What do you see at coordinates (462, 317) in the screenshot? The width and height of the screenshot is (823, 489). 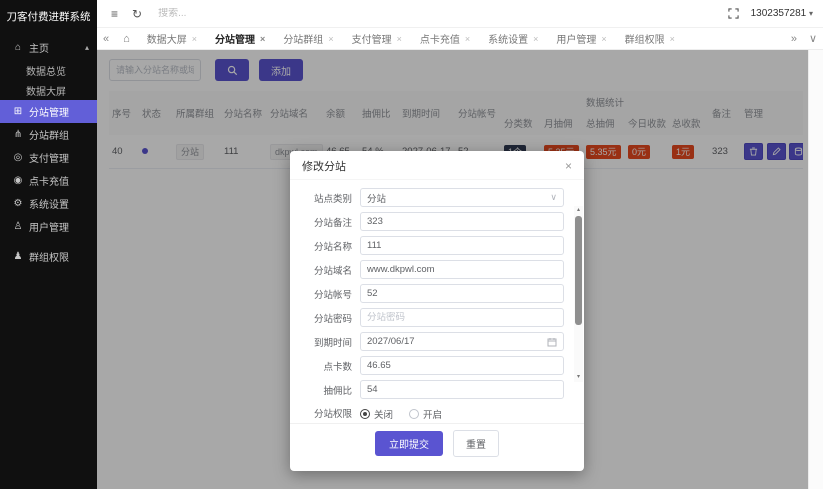 I see `password-field` at bounding box center [462, 317].